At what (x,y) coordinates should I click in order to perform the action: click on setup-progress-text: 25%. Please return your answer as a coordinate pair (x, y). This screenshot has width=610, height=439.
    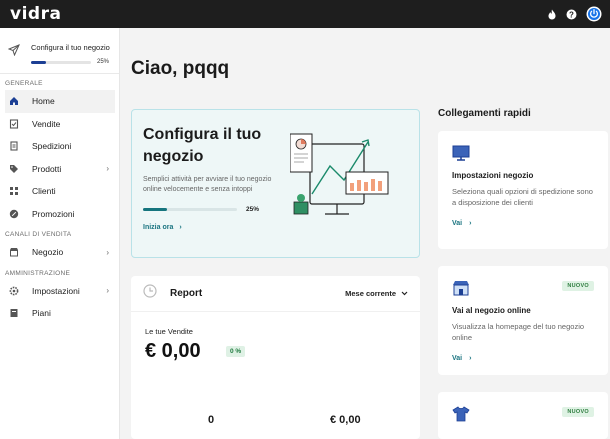
    Looking at the image, I should click on (103, 62).